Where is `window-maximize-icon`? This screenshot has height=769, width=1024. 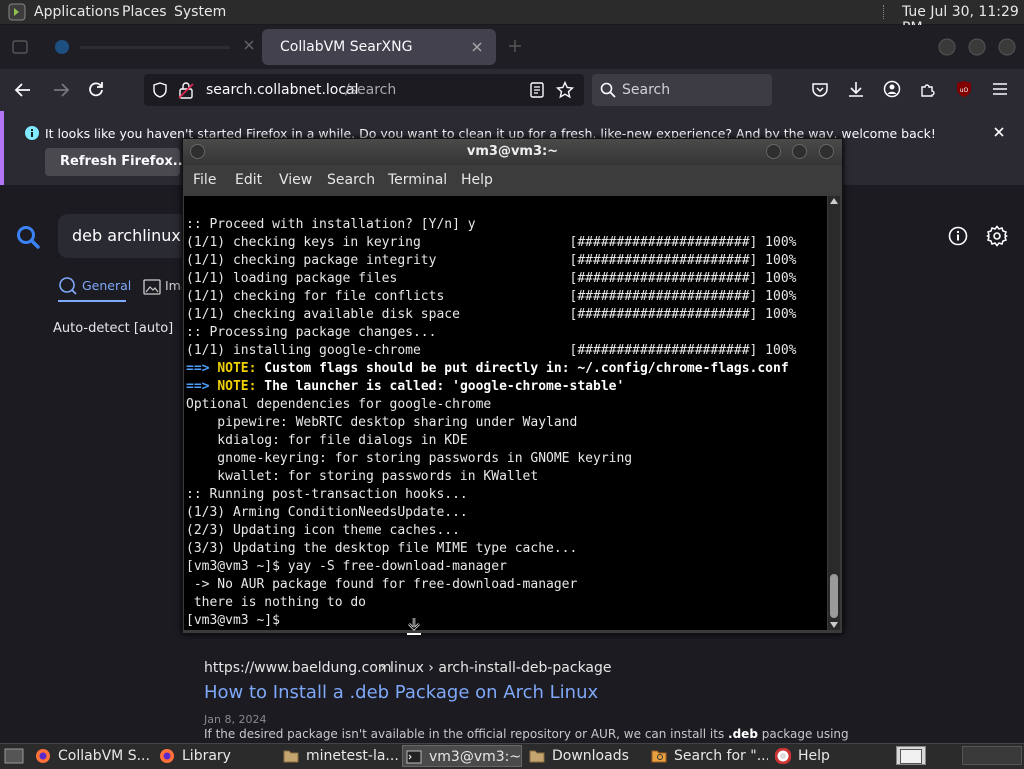
window-maximize-icon is located at coordinates (977, 47).